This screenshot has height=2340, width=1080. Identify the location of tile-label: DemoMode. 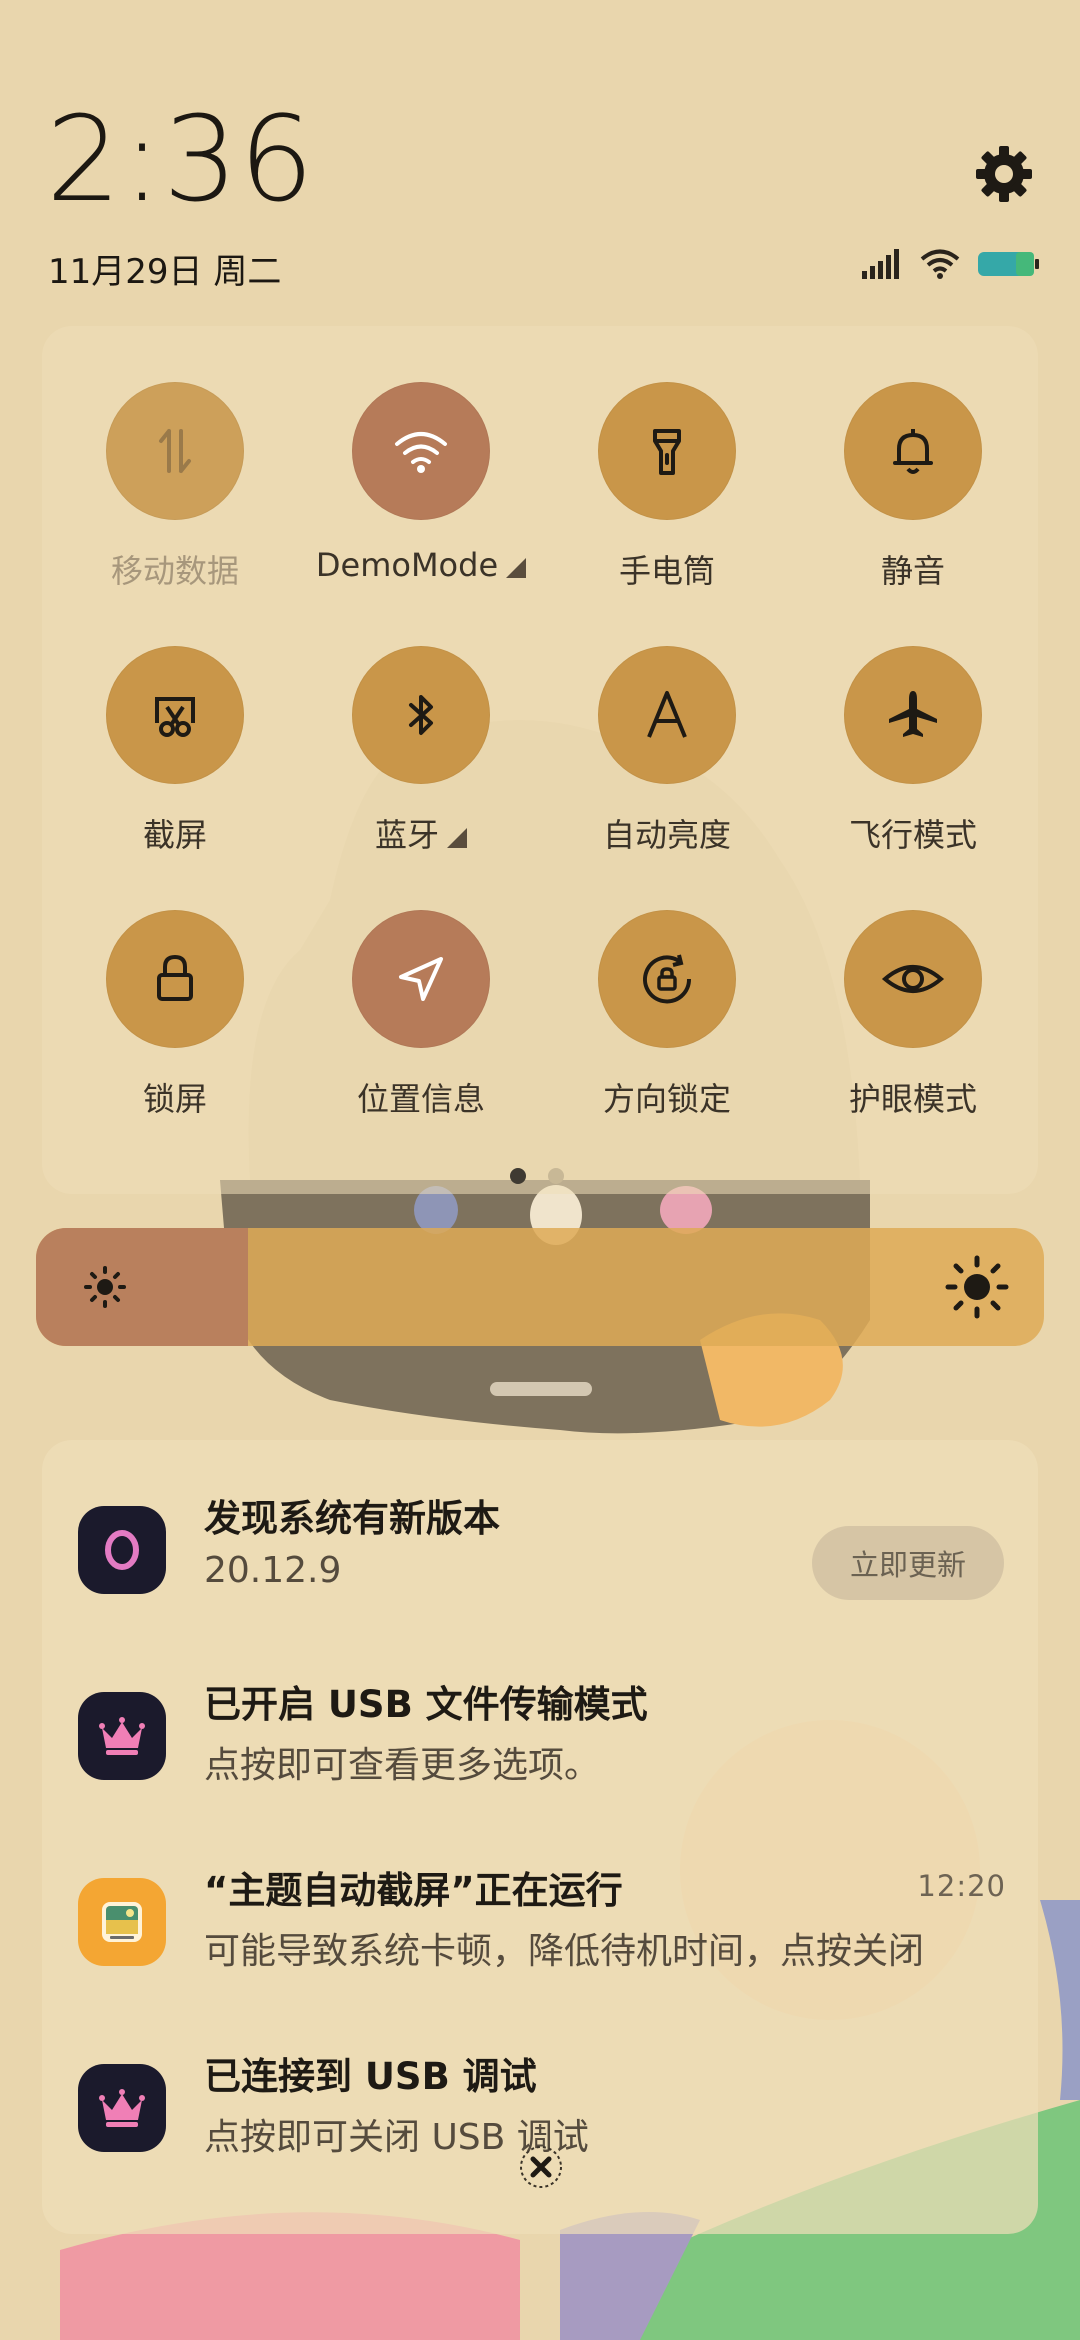
(407, 565).